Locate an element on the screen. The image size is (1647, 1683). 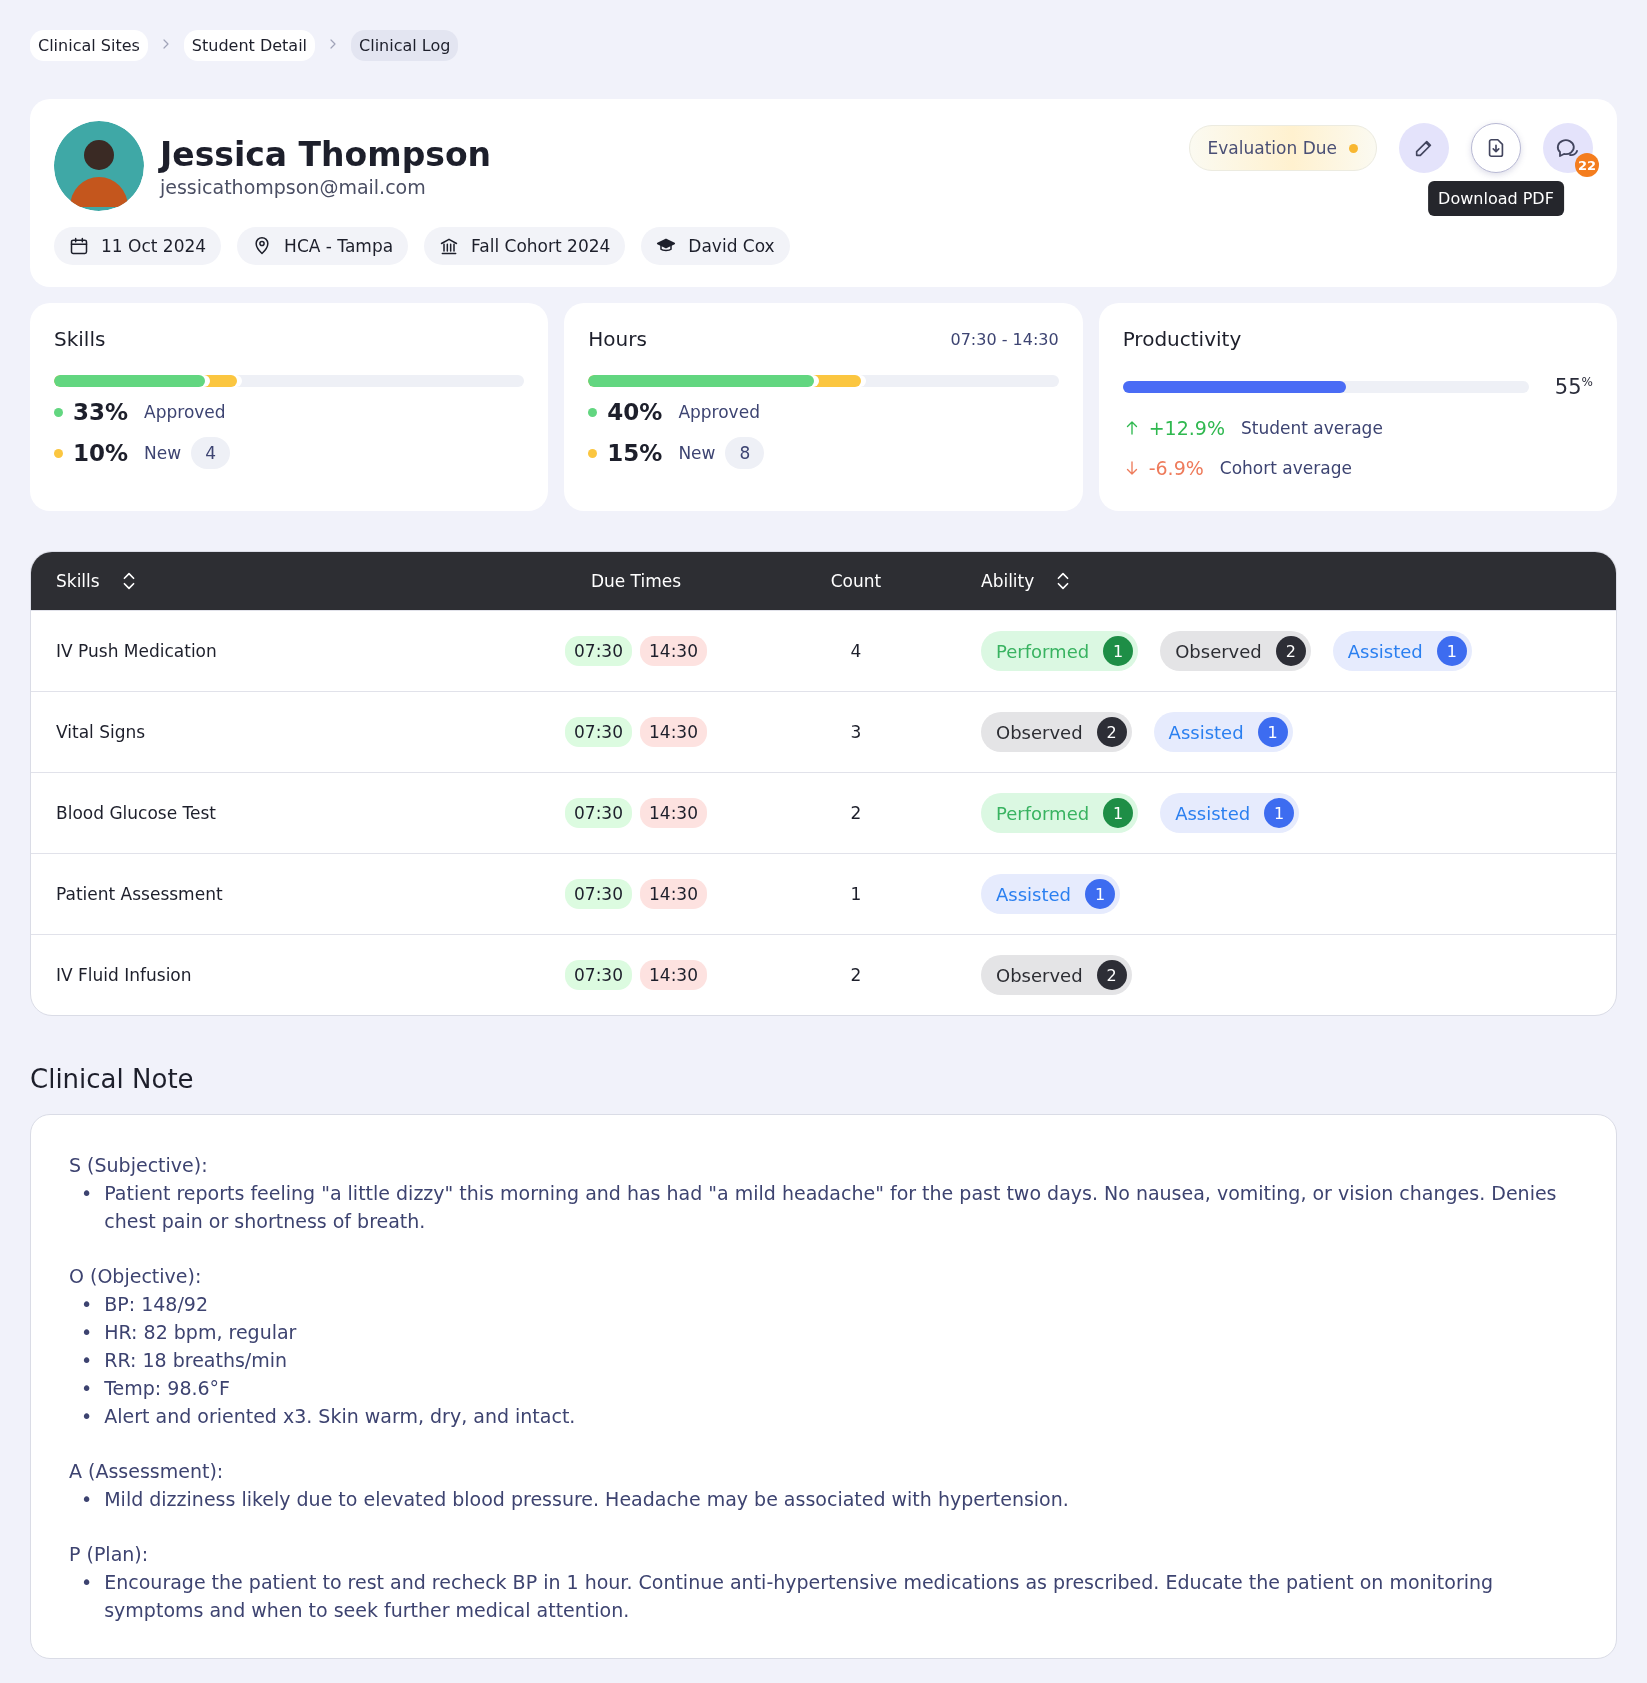
chat-bubbles-icon is located at coordinates (1568, 148).